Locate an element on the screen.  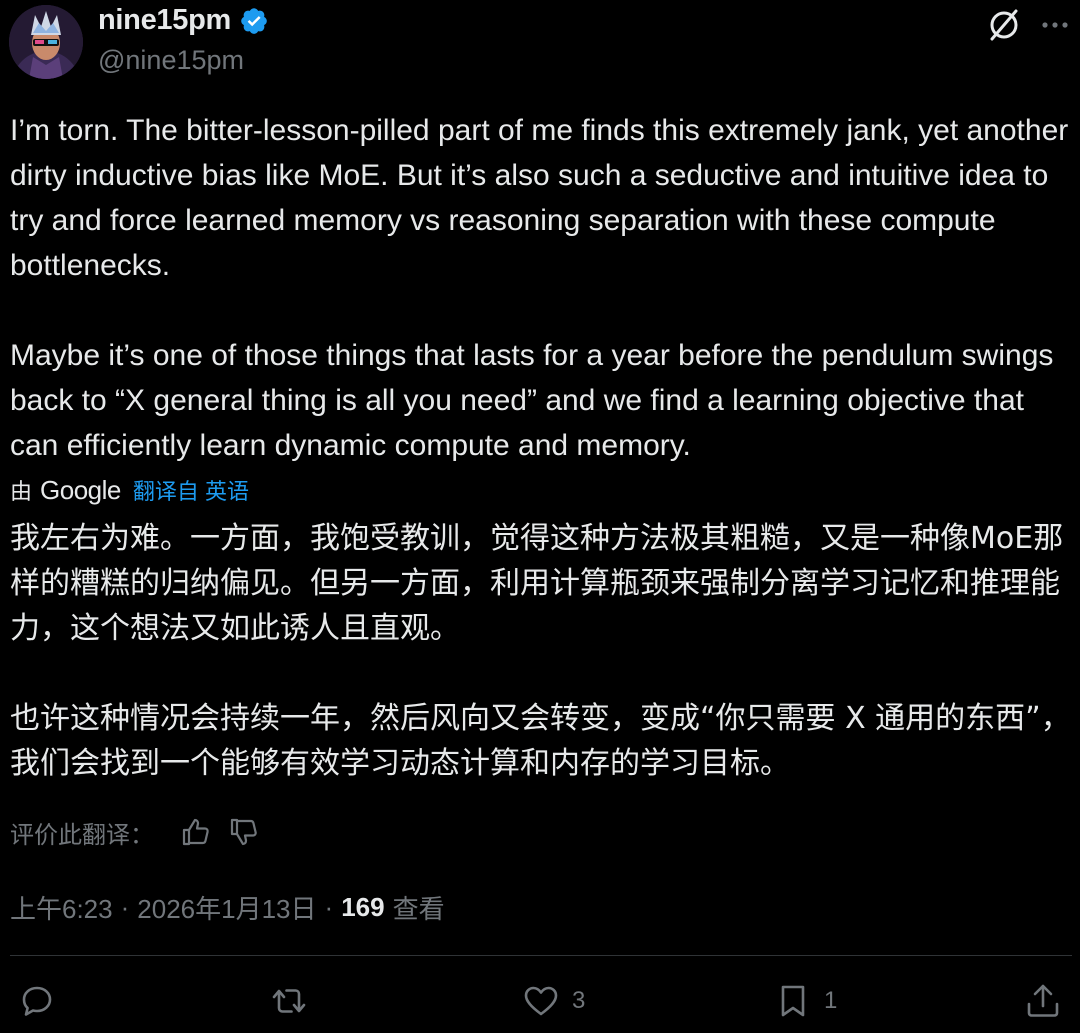
reply-icon is located at coordinates (37, 1001).